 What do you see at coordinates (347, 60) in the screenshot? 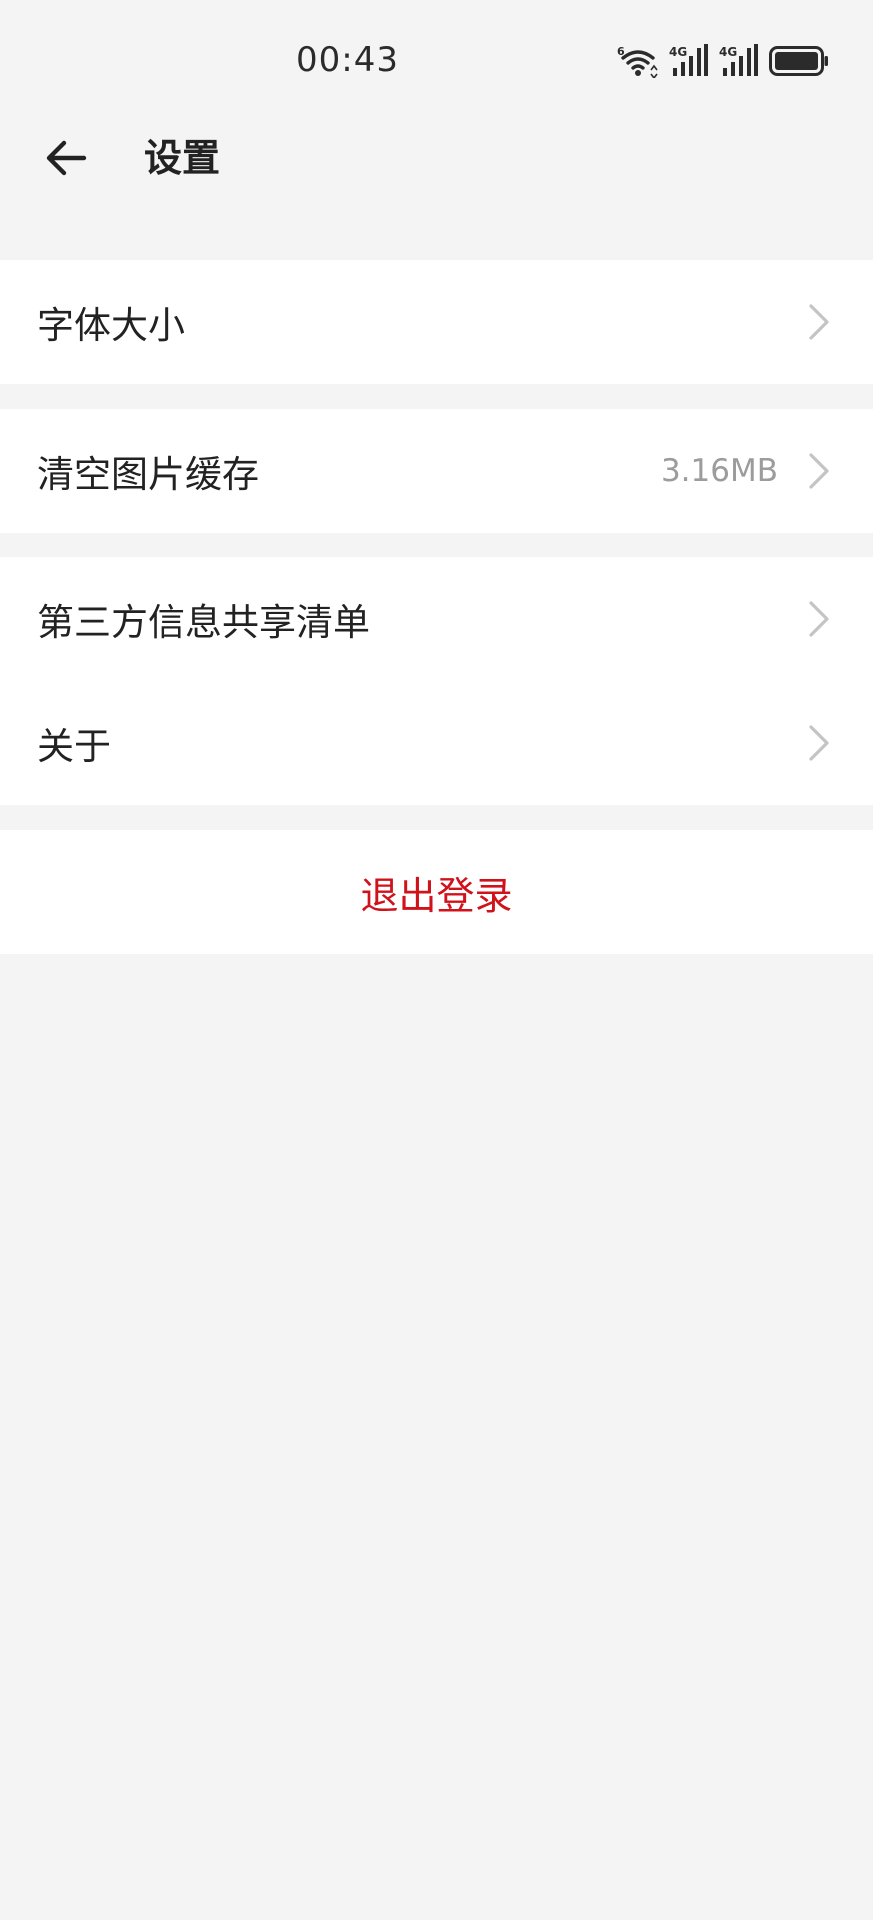
I see `status-time: 00:43` at bounding box center [347, 60].